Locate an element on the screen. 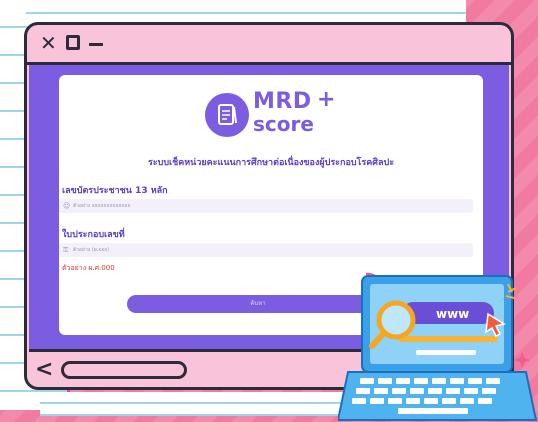 This screenshot has width=538, height=422. lock-icon: ⚿ is located at coordinates (66, 250).